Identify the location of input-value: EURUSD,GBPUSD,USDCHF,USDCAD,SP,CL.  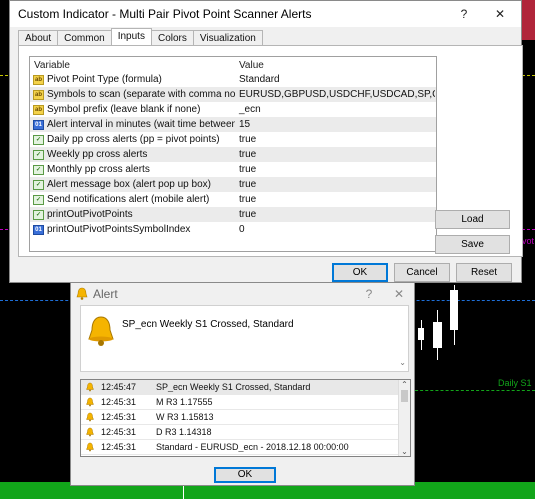
(335, 94).